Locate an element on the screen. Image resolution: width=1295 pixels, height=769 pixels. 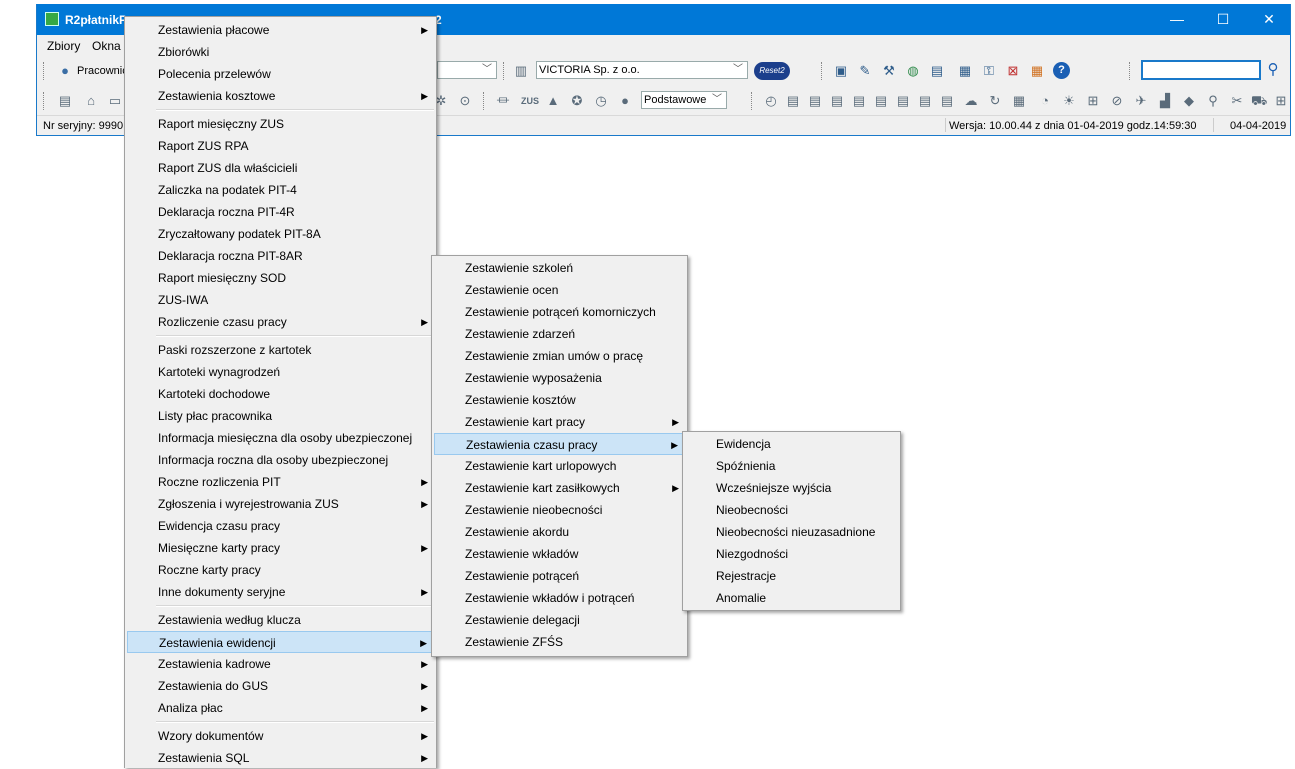
company-combo: VICTORIA Sp. z o.o. ﹀ is located at coordinates (642, 70).